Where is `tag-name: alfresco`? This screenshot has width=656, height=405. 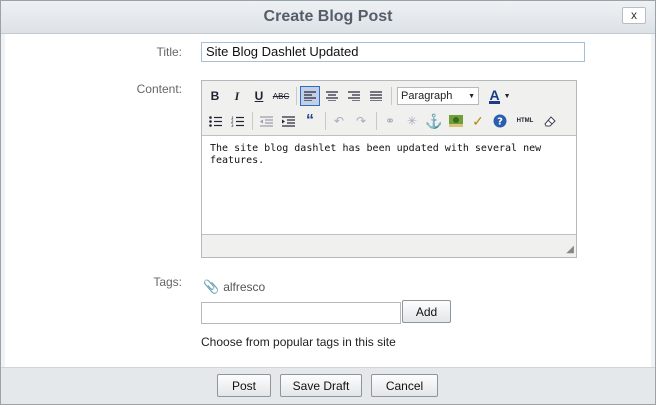
tag-name: alfresco is located at coordinates (244, 287).